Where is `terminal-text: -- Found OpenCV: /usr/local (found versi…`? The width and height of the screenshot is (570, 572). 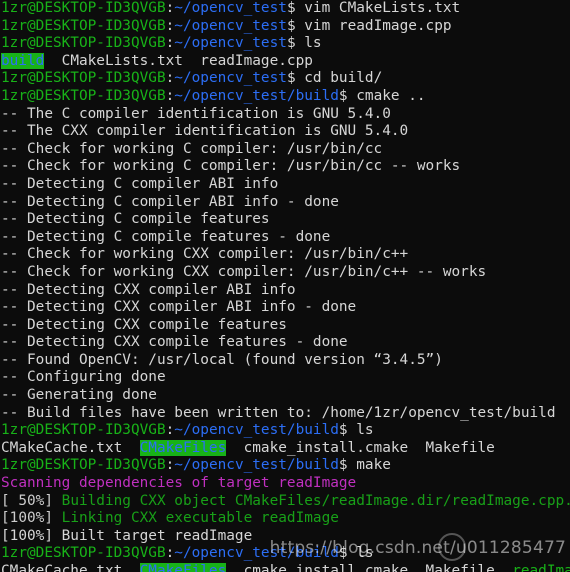
terminal-text: -- Found OpenCV: /usr/local (found versi… is located at coordinates (222, 359).